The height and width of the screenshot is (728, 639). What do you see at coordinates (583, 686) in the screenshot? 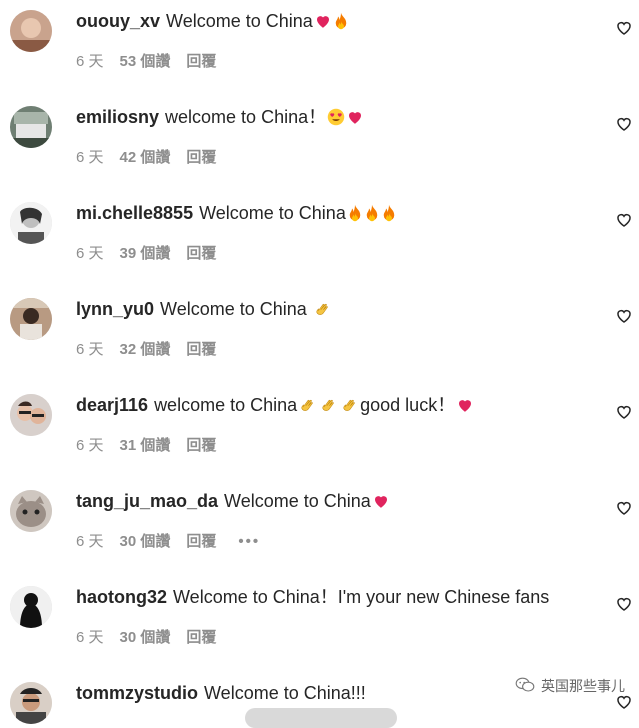
I see `watermark-text: 英国那些事儿` at bounding box center [583, 686].